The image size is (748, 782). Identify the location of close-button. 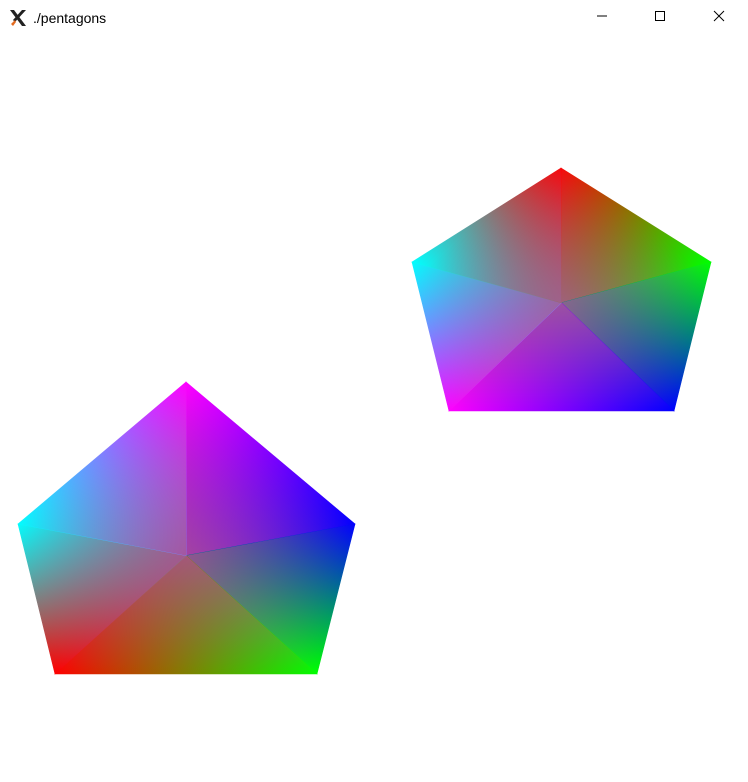
(719, 18).